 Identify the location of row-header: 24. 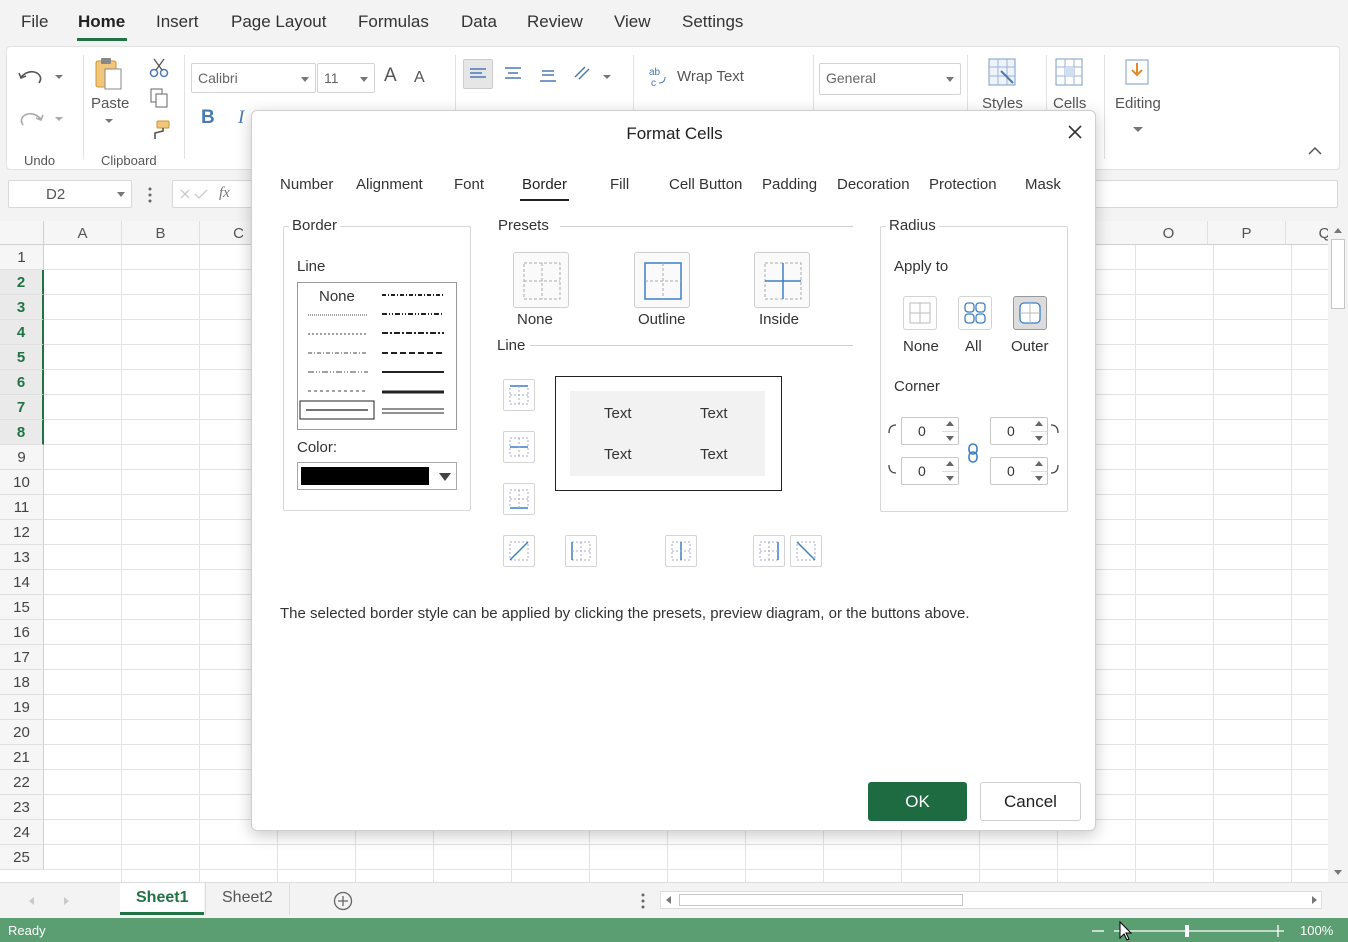
(22, 832).